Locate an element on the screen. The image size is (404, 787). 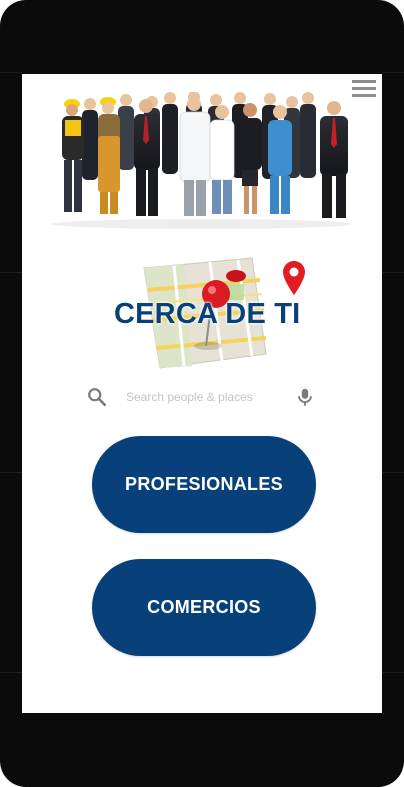
businesses-button: COMERCIOS is located at coordinates (204, 607).